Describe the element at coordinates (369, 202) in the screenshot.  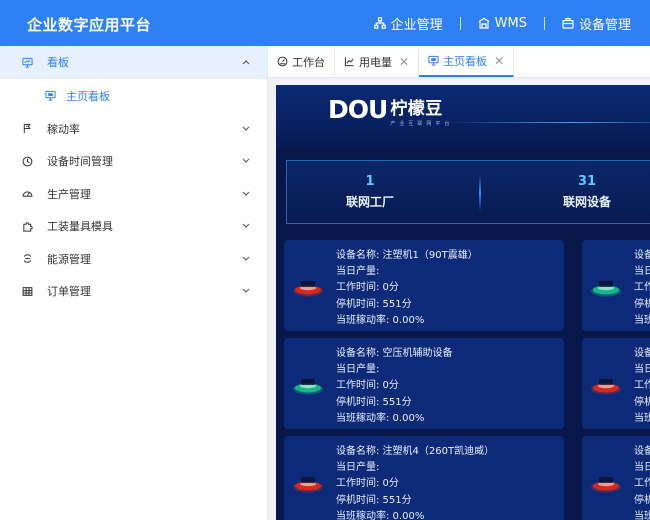
I see `stat-label: 联网工厂` at that location.